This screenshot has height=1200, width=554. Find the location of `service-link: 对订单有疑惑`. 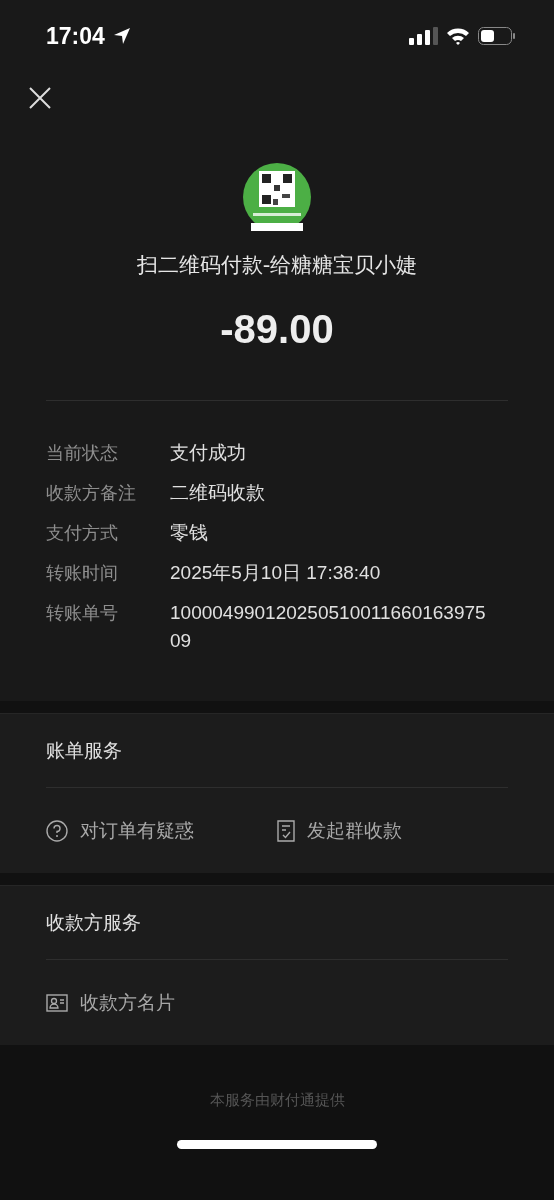

service-link: 对订单有疑惑 is located at coordinates (161, 830).